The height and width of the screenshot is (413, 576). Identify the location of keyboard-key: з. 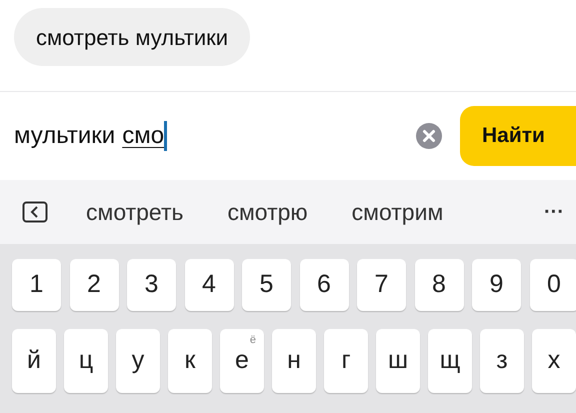
(502, 361).